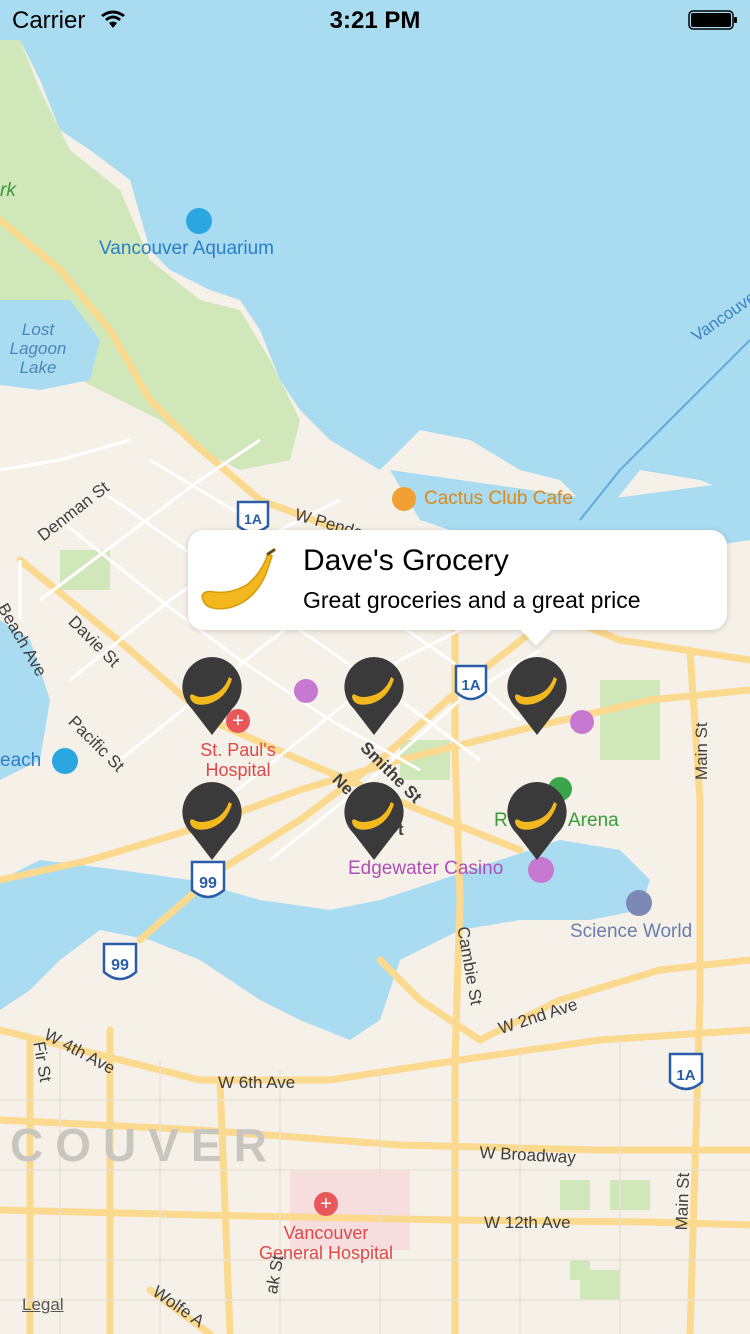 Image resolution: width=750 pixels, height=1334 pixels. What do you see at coordinates (639, 903) in the screenshot?
I see `museum-icon` at bounding box center [639, 903].